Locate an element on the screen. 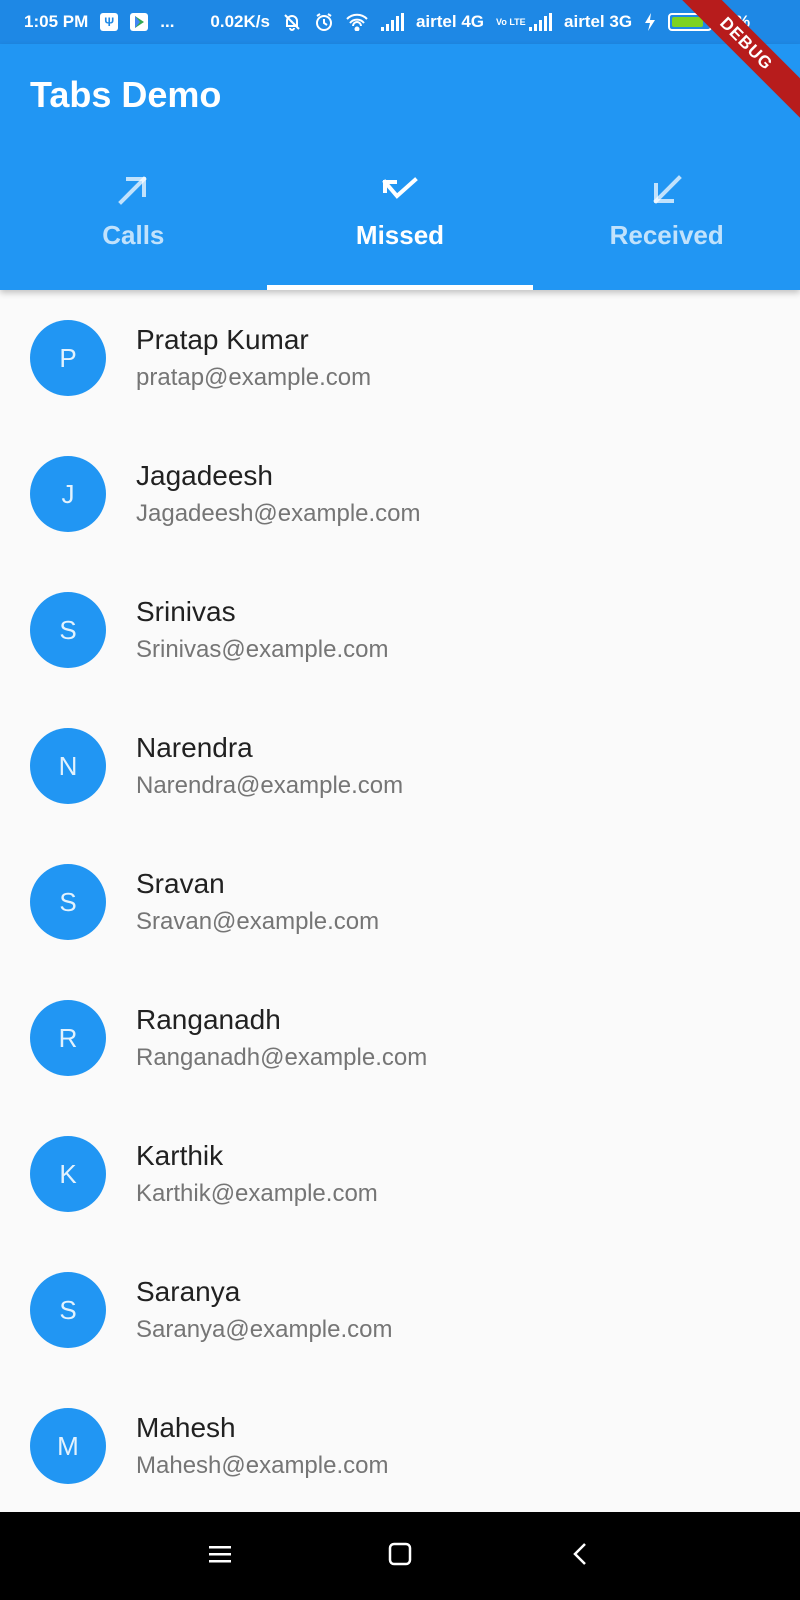 The height and width of the screenshot is (1600, 800). play-store-icon is located at coordinates (139, 22).